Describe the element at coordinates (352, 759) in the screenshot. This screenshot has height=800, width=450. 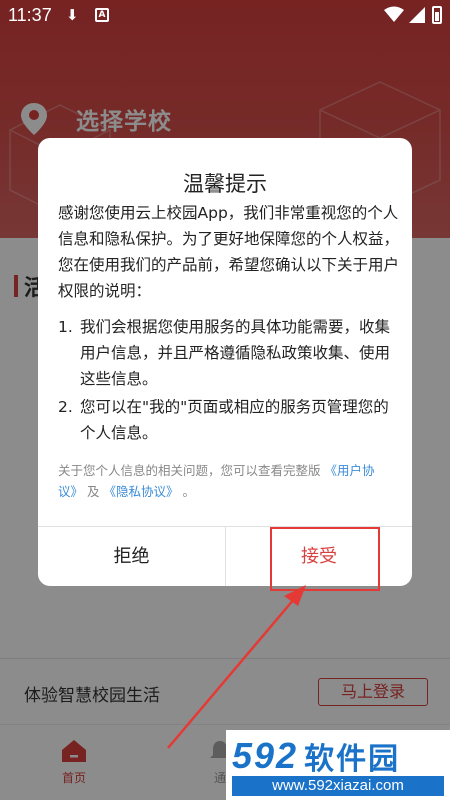
I see `watermark-name: 软件园` at that location.